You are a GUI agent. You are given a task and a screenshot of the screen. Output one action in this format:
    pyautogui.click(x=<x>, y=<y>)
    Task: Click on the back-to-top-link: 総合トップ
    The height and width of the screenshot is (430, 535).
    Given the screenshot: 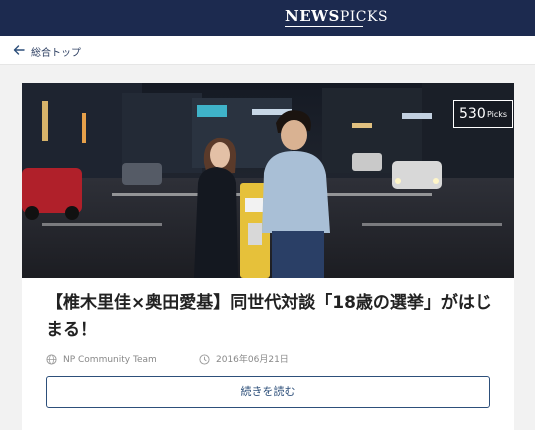 What is the action you would take?
    pyautogui.click(x=56, y=51)
    